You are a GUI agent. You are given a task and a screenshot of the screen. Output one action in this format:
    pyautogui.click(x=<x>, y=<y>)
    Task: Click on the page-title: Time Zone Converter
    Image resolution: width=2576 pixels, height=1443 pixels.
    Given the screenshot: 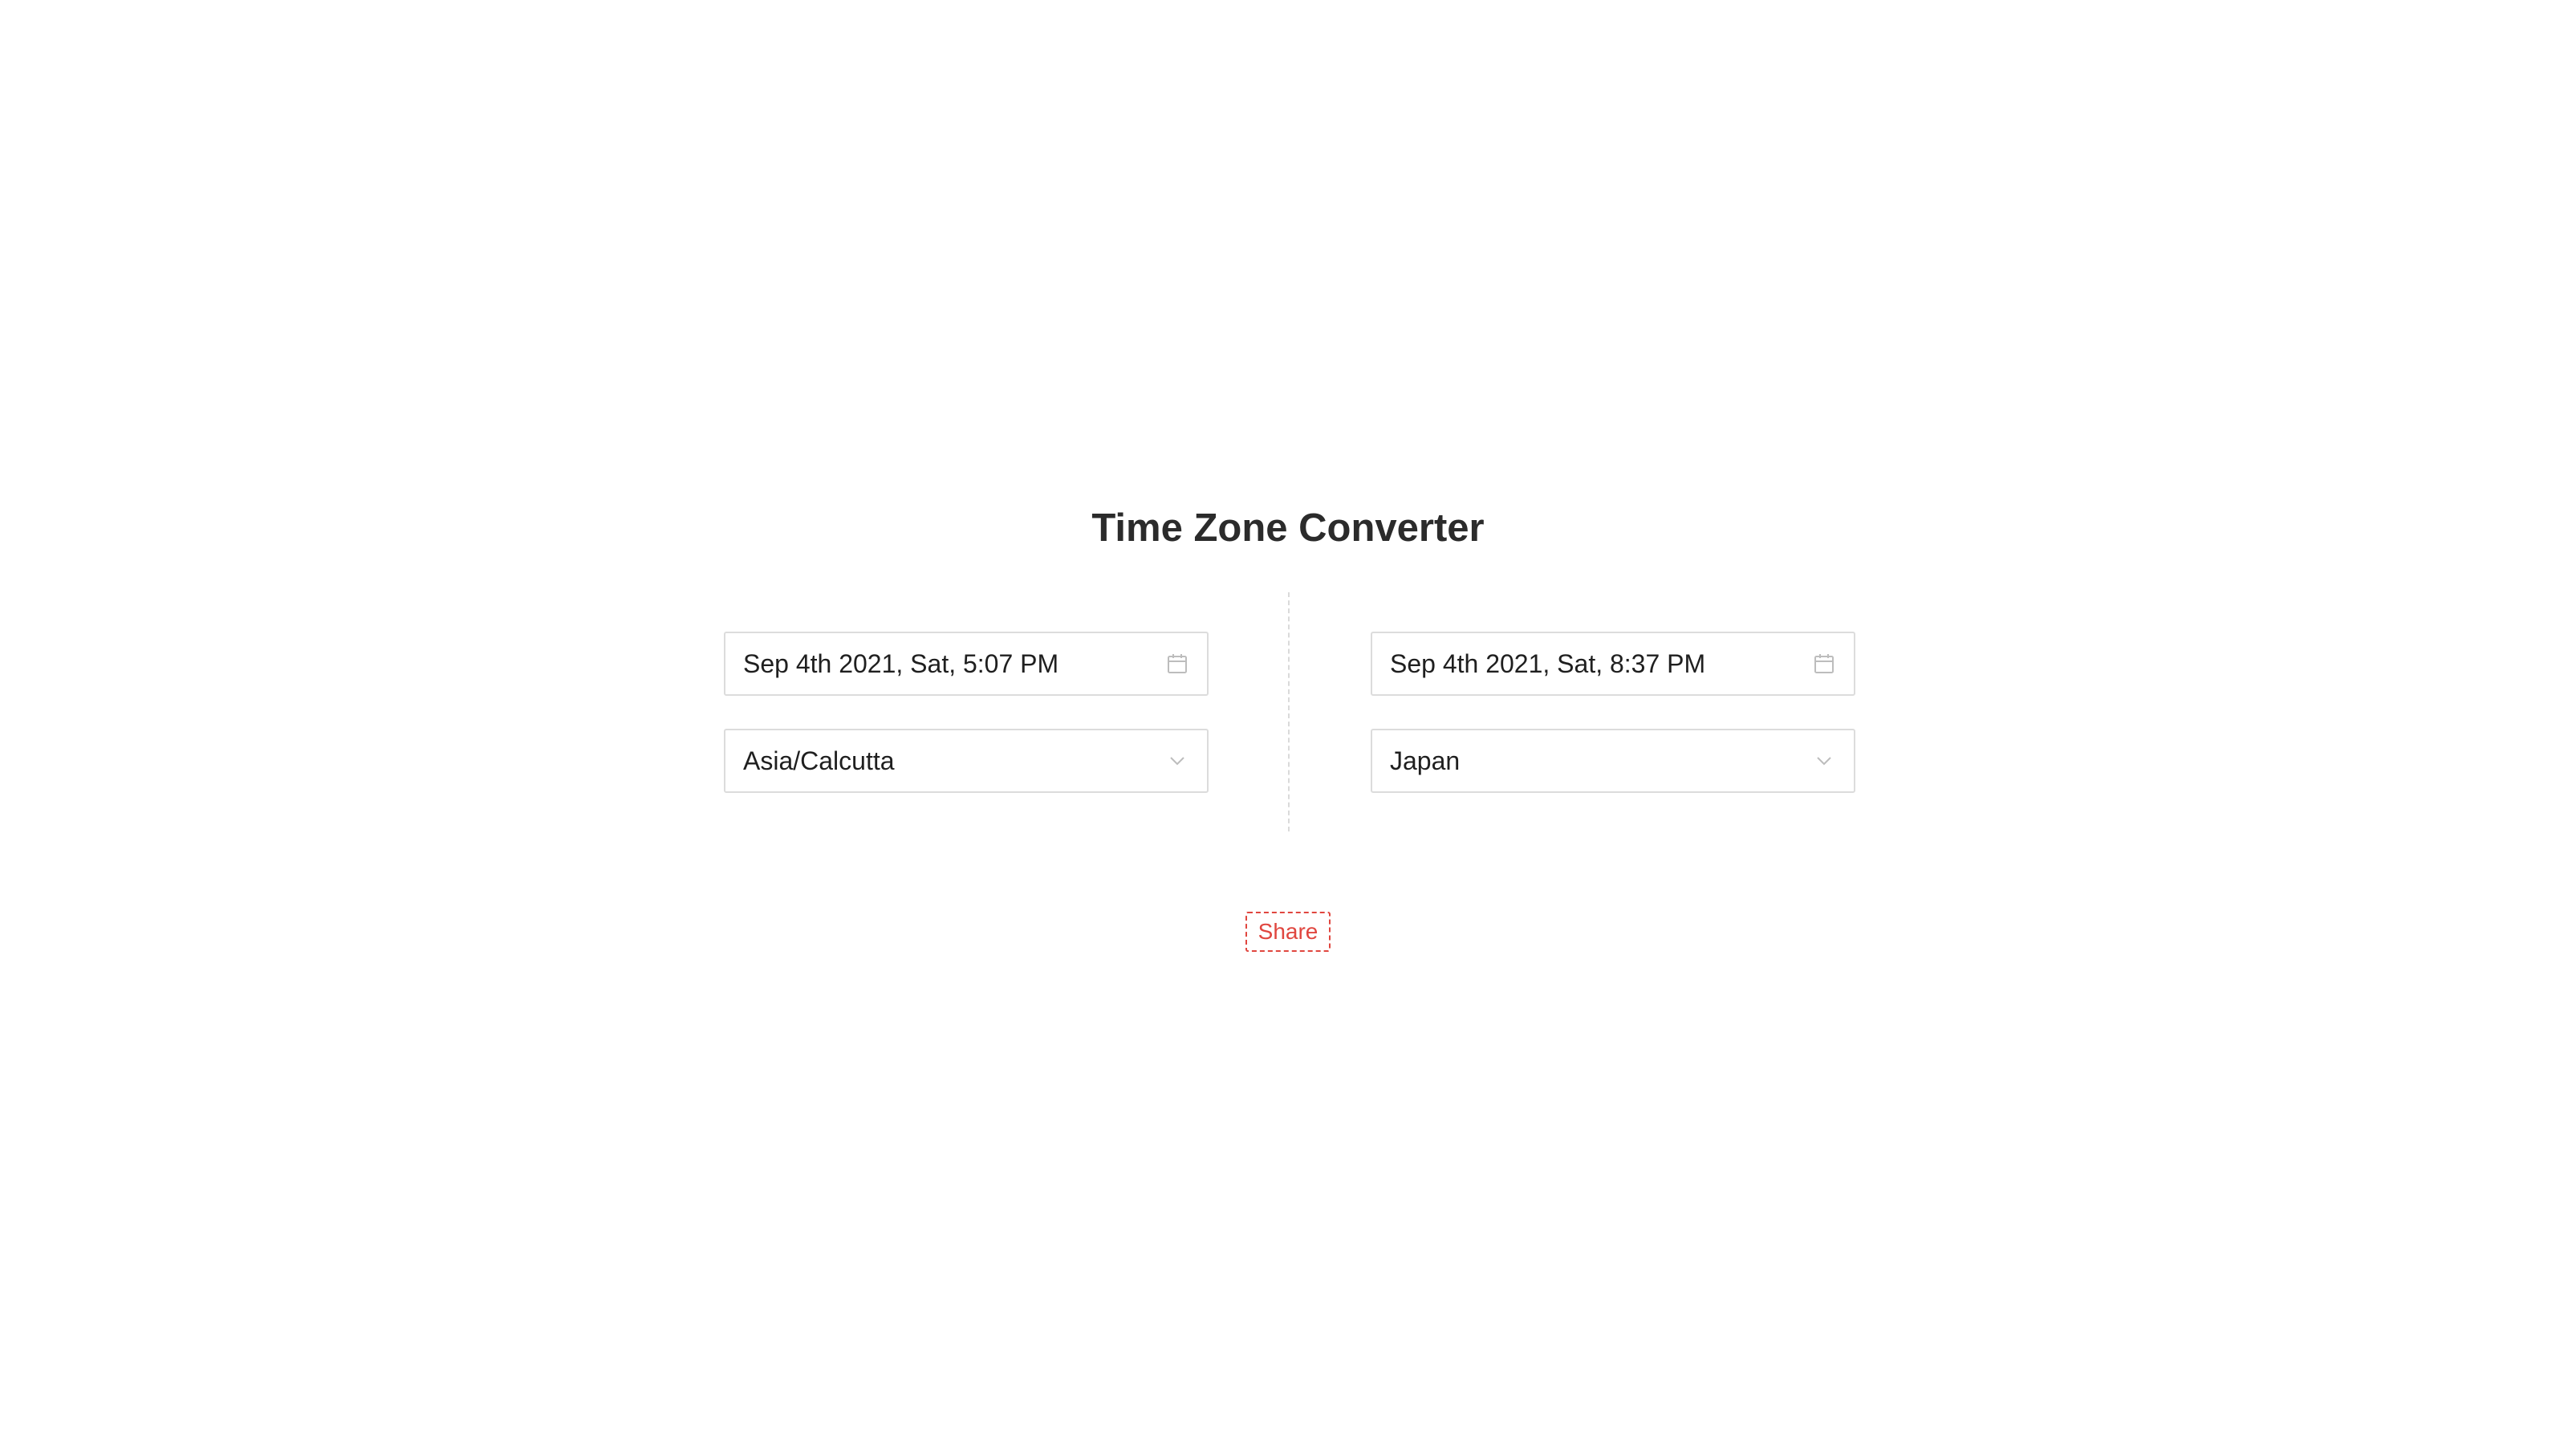 What is the action you would take?
    pyautogui.click(x=1288, y=528)
    